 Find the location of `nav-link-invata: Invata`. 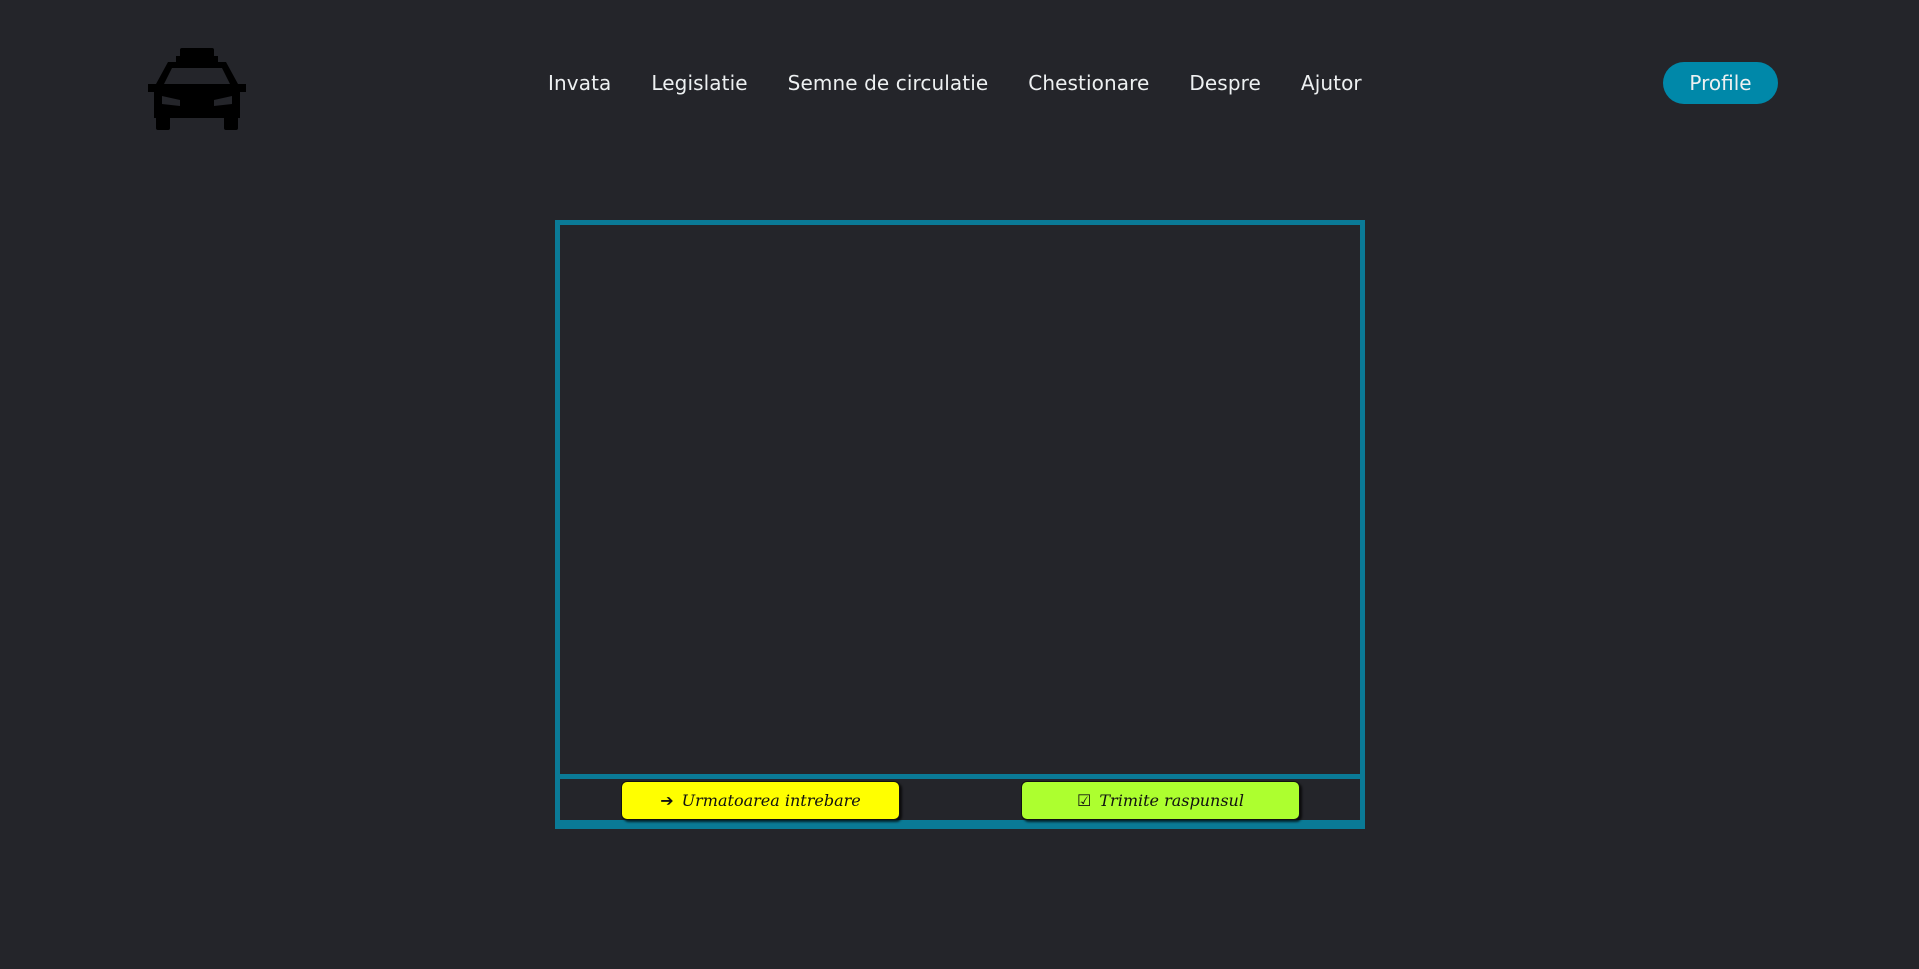

nav-link-invata: Invata is located at coordinates (579, 83).